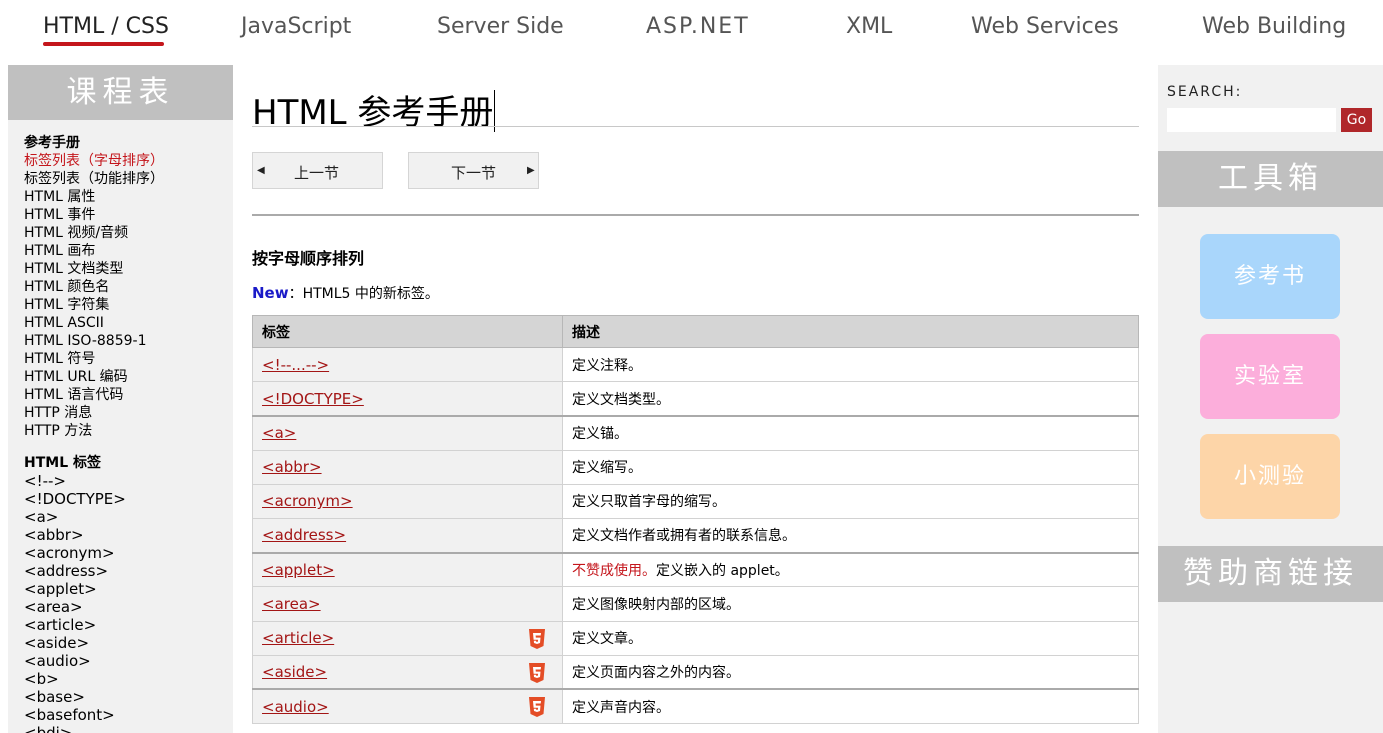 The width and height of the screenshot is (1383, 733). What do you see at coordinates (128, 571) in the screenshot?
I see `sidebar-tag-link: <address>` at bounding box center [128, 571].